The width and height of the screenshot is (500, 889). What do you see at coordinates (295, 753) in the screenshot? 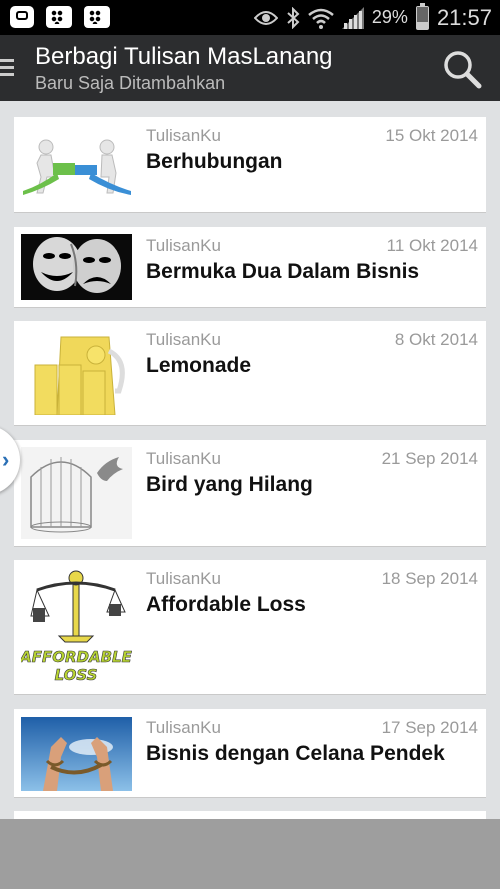
I see `article-title: Bisnis dengan Celana Pendek` at bounding box center [295, 753].